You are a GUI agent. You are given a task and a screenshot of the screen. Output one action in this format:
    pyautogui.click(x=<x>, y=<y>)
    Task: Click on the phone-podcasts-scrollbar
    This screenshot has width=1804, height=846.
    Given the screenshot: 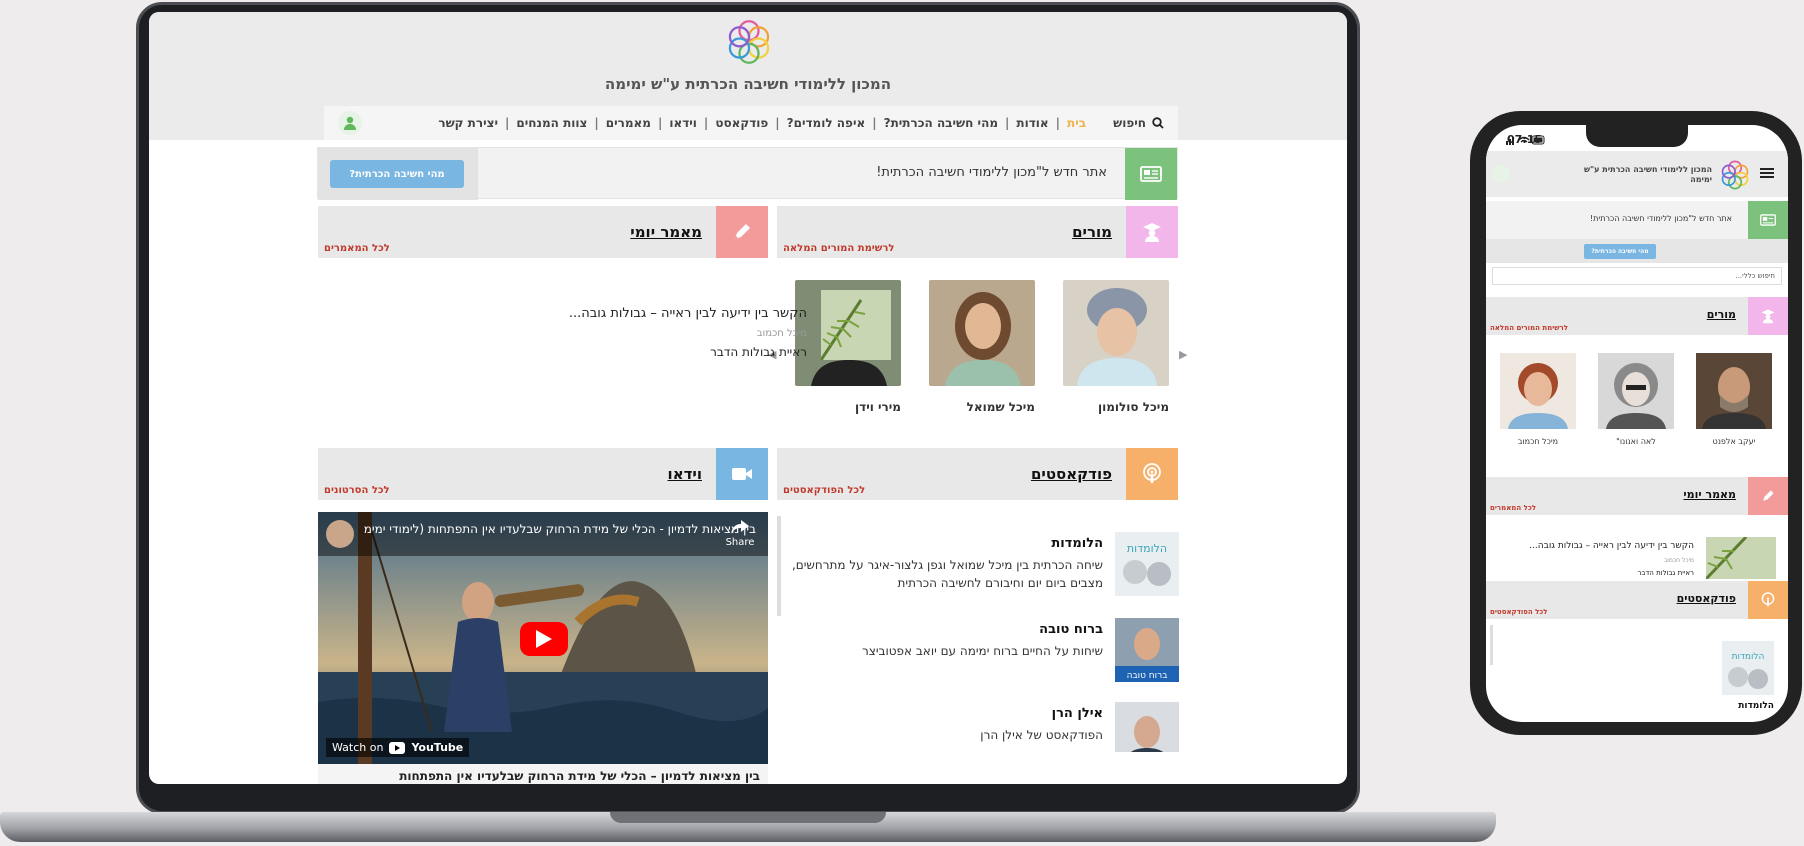 What is the action you would take?
    pyautogui.click(x=1491, y=645)
    